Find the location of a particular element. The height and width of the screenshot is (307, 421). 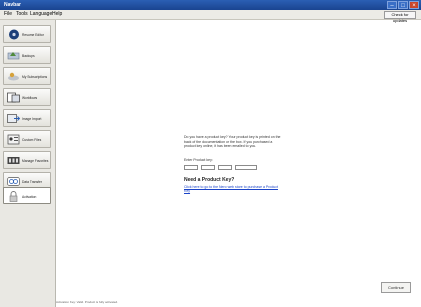

sidebar-item-activation: Activation is located at coordinates (27, 195).